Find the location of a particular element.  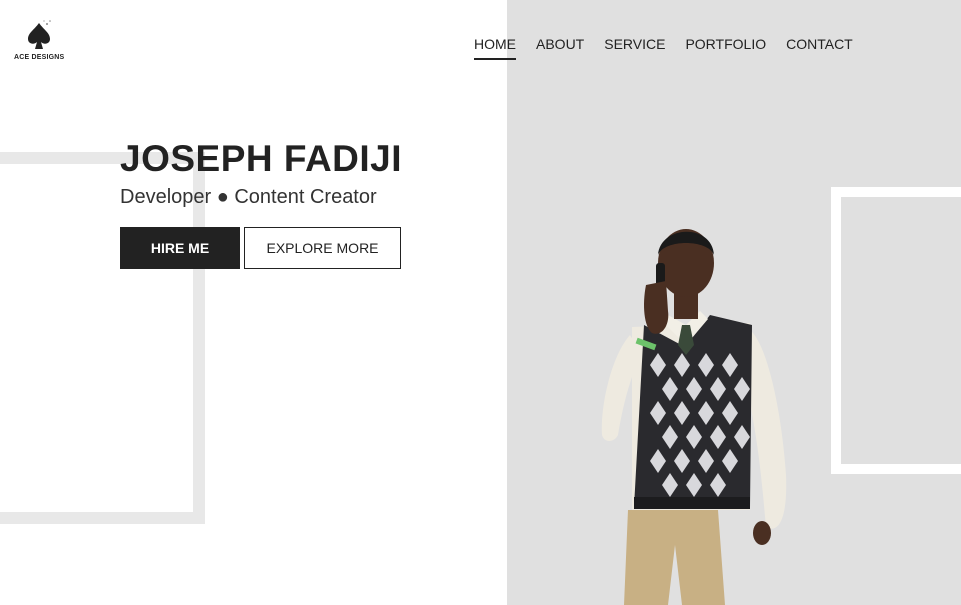

brand-logo: ACE DESIGNS is located at coordinates (39, 39).